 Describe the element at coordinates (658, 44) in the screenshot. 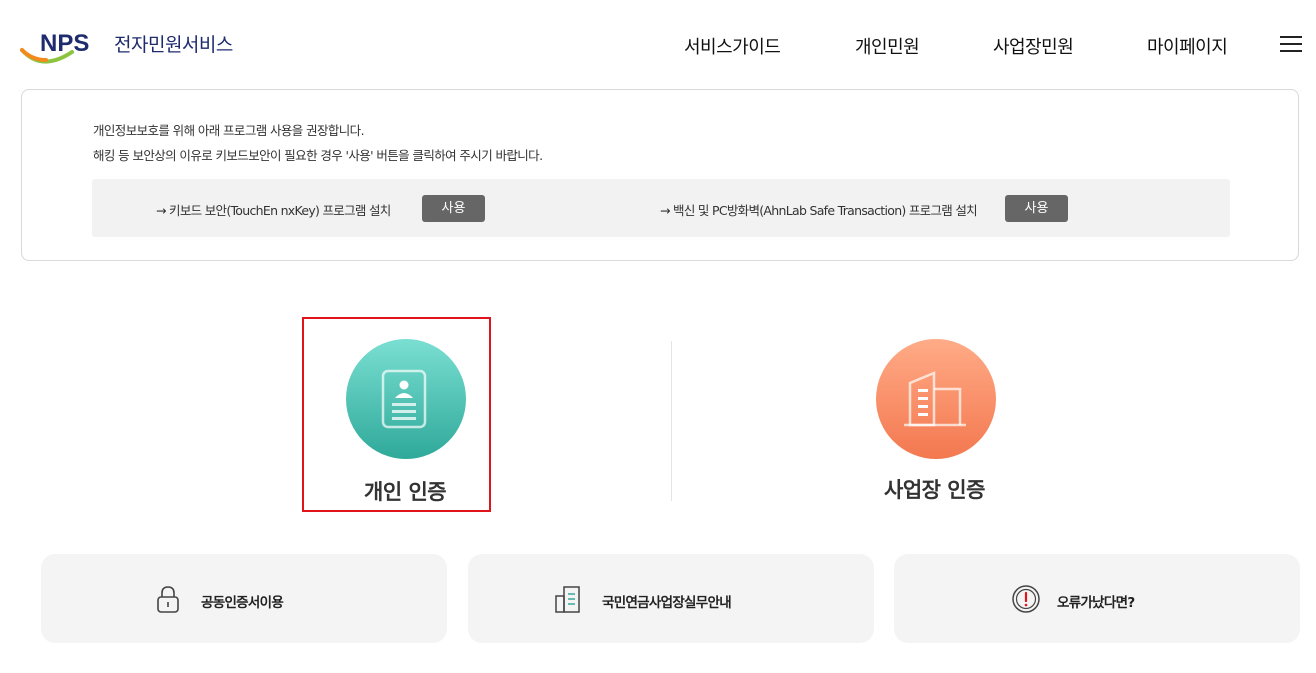

I see `header: NPS 전자민원서비스 서비스가이드 개인민원 사업장민원 마이페이지` at that location.